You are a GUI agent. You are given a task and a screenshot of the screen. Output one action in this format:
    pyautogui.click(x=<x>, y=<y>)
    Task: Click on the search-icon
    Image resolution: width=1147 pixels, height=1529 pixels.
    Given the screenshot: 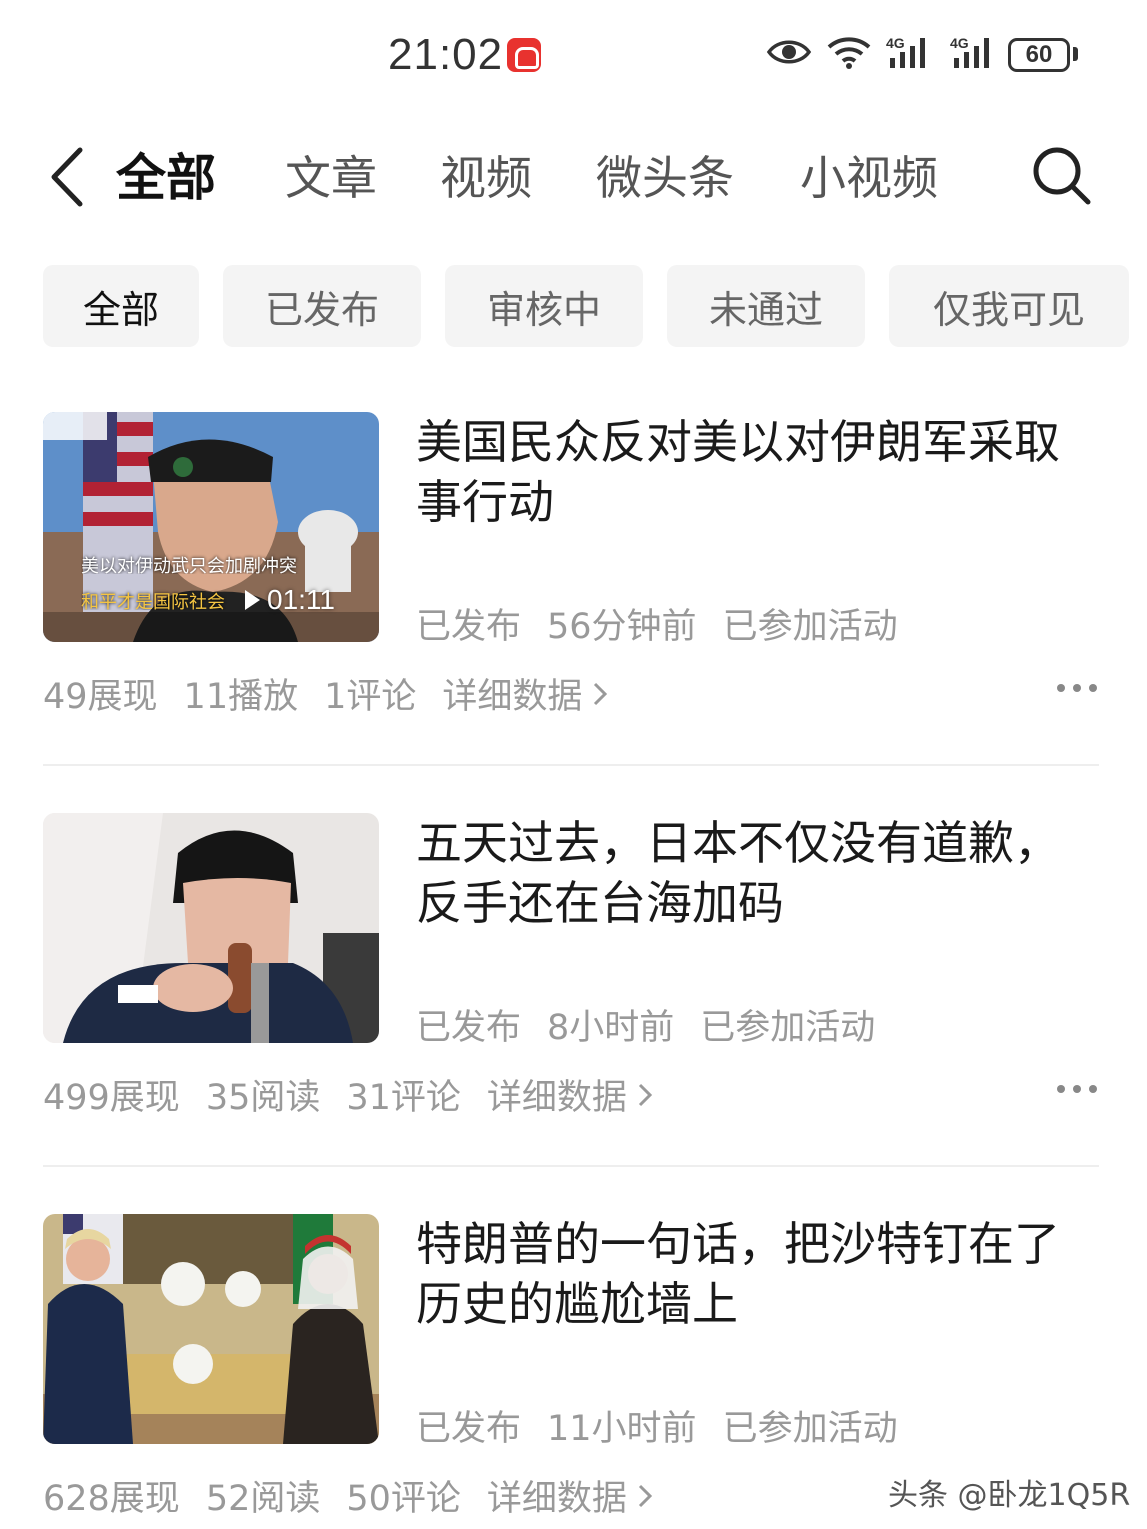 What is the action you would take?
    pyautogui.click(x=1061, y=175)
    